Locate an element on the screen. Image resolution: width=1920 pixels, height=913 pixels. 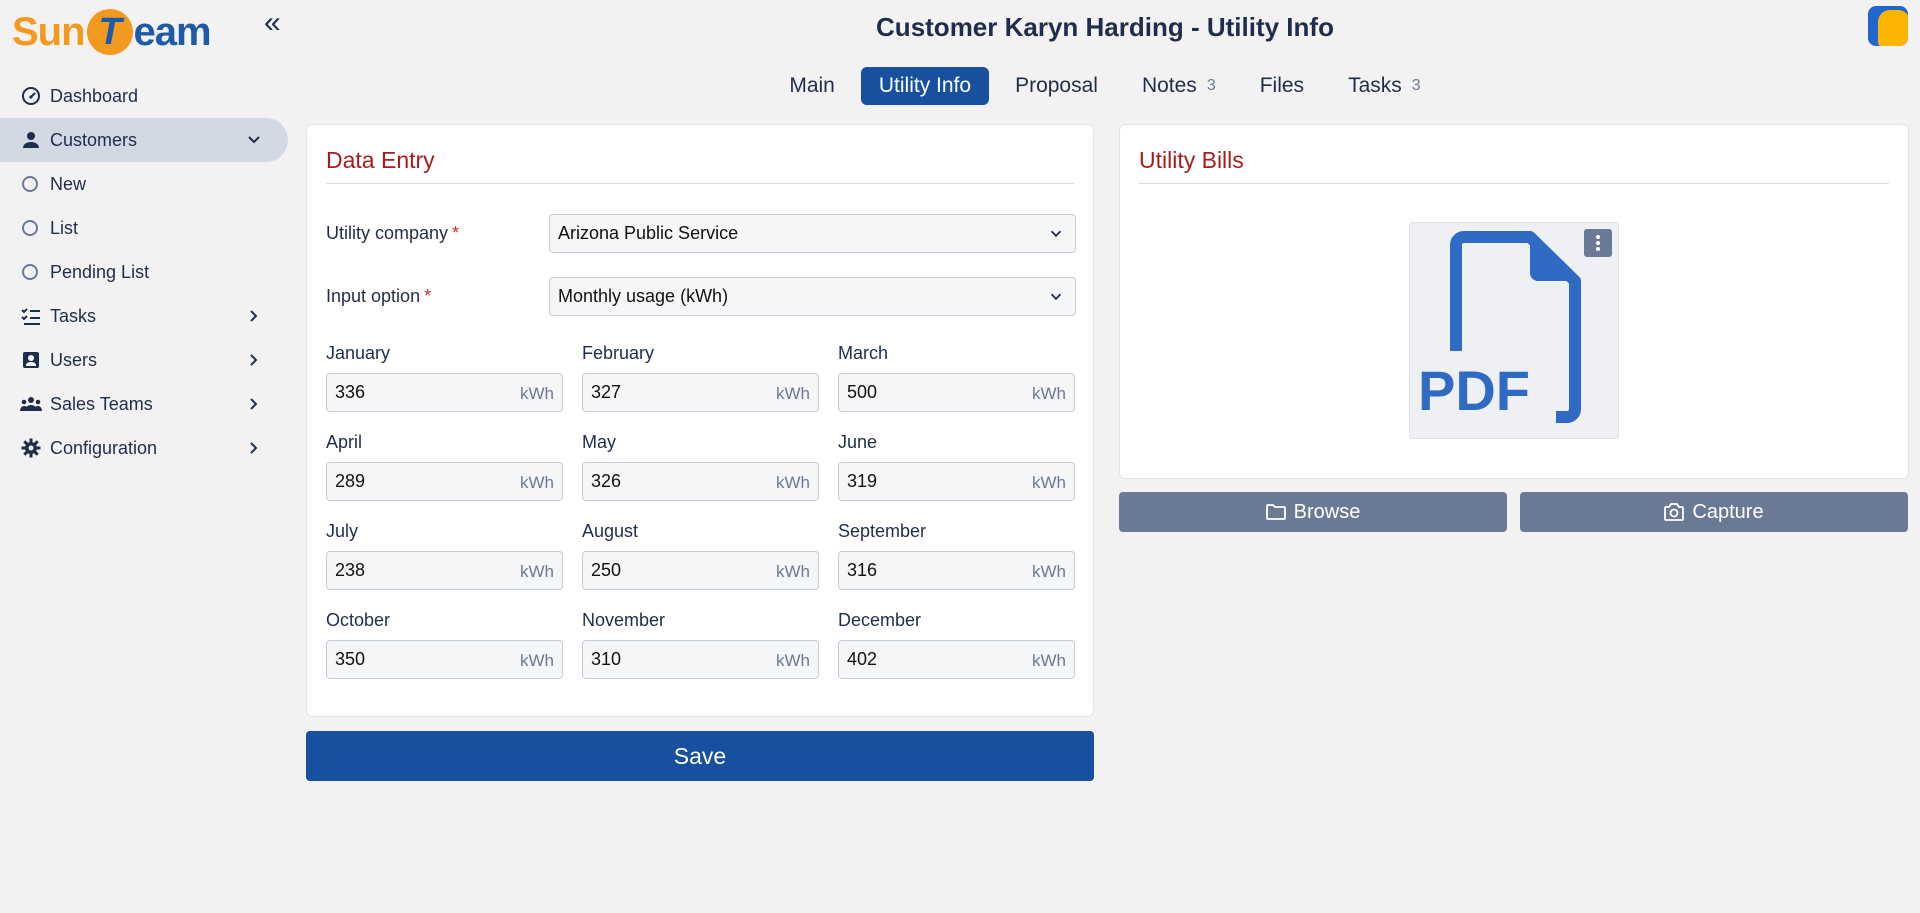
tab-tasks: Tasks 3 is located at coordinates (1384, 86).